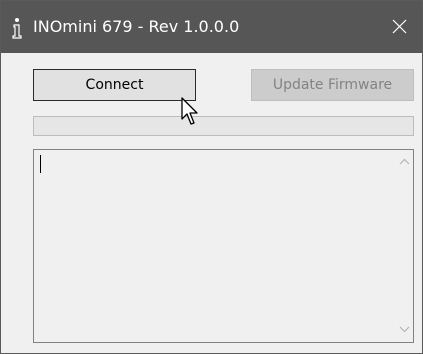  What do you see at coordinates (404, 246) in the screenshot?
I see `vertical-scrollbar` at bounding box center [404, 246].